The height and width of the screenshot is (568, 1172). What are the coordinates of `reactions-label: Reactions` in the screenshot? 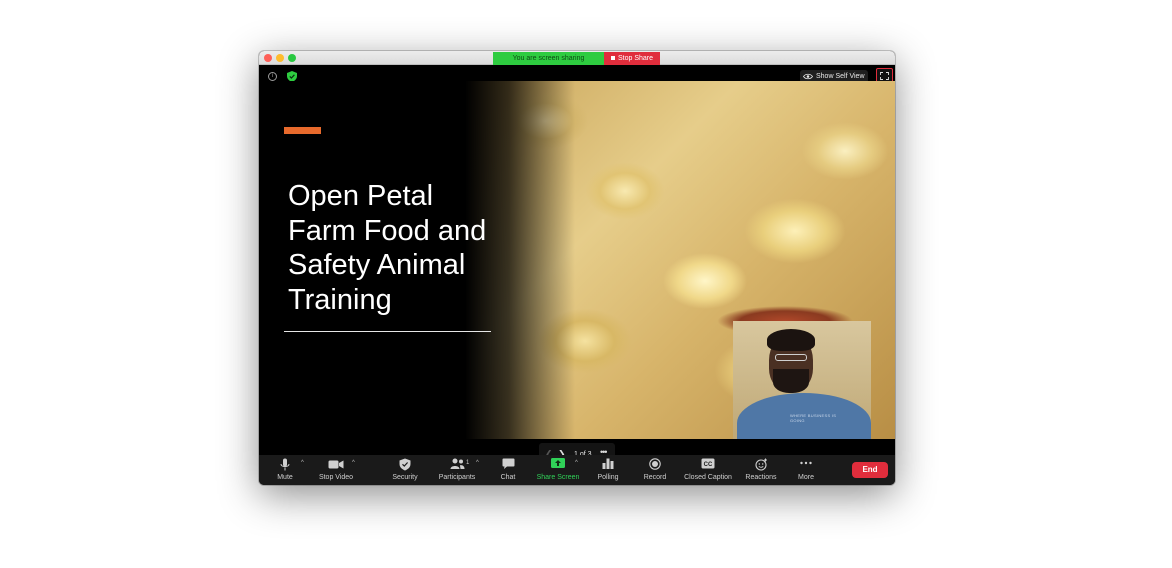 It's located at (761, 477).